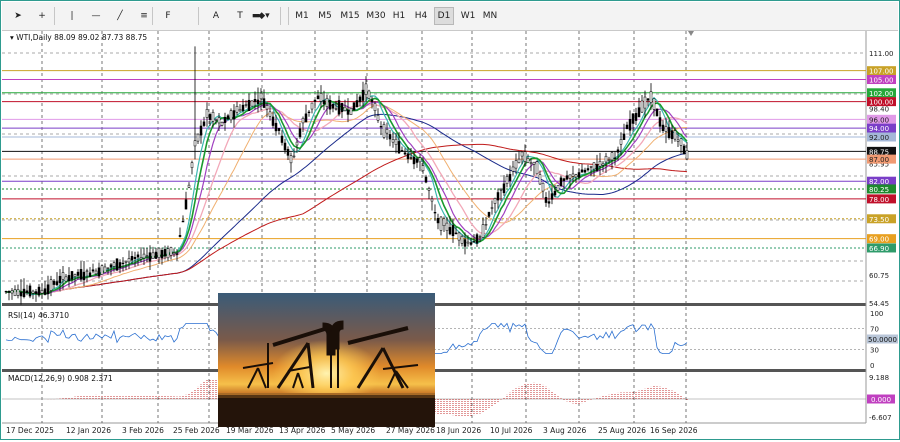 The height and width of the screenshot is (442, 900). Describe the element at coordinates (879, 249) in the screenshot. I see `price-level-label: 66.90` at that location.